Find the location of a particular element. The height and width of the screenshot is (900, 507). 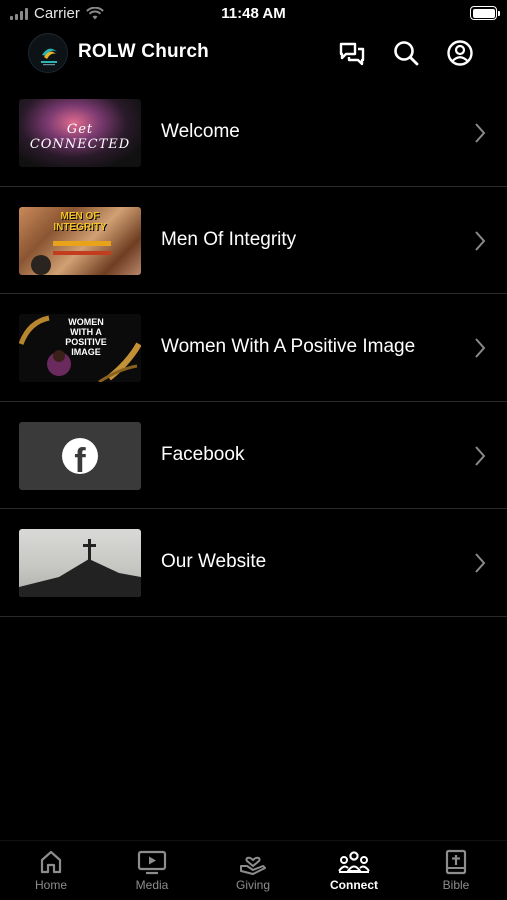

church-logo is located at coordinates (48, 53).